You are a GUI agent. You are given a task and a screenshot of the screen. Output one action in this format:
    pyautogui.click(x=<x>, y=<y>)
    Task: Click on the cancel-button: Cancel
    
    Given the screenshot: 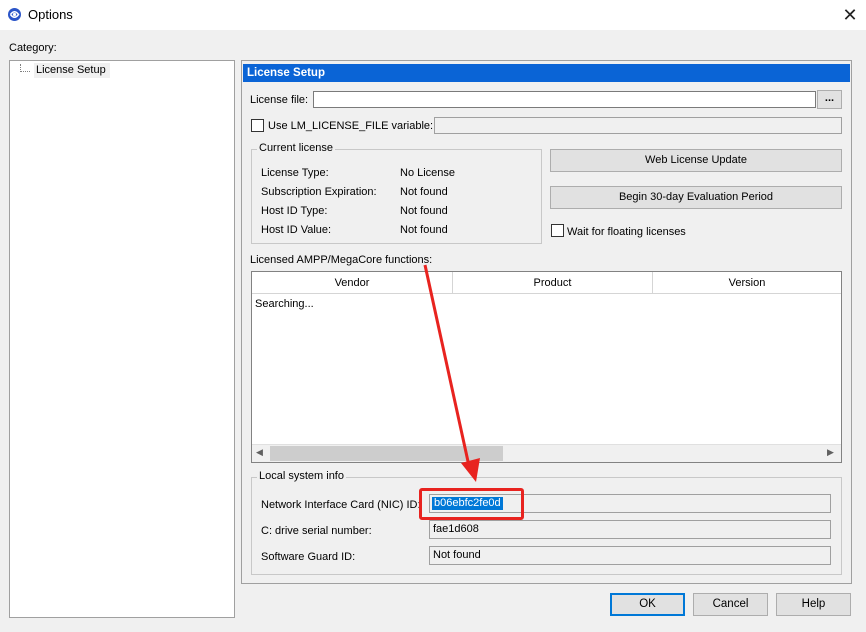 What is the action you would take?
    pyautogui.click(x=730, y=604)
    